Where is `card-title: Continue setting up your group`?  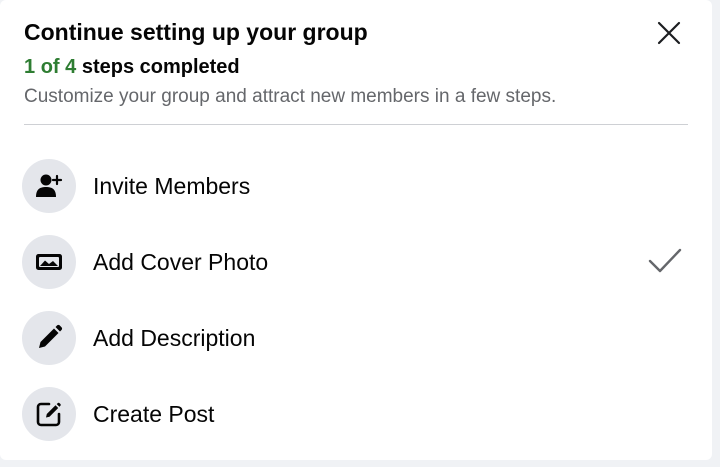
card-title: Continue setting up your group is located at coordinates (196, 32).